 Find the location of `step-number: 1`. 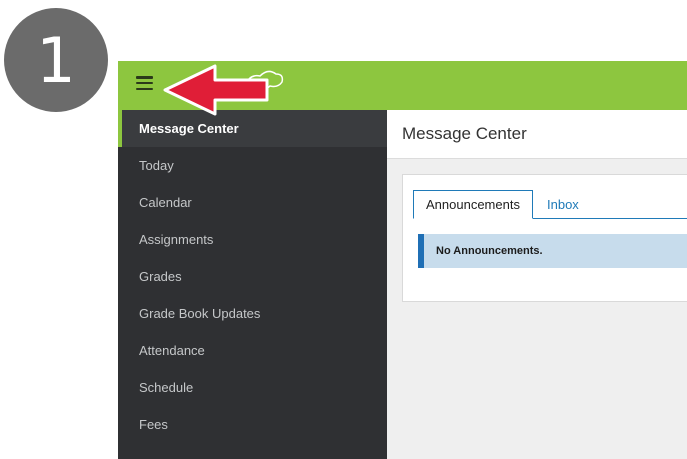

step-number: 1 is located at coordinates (56, 60).